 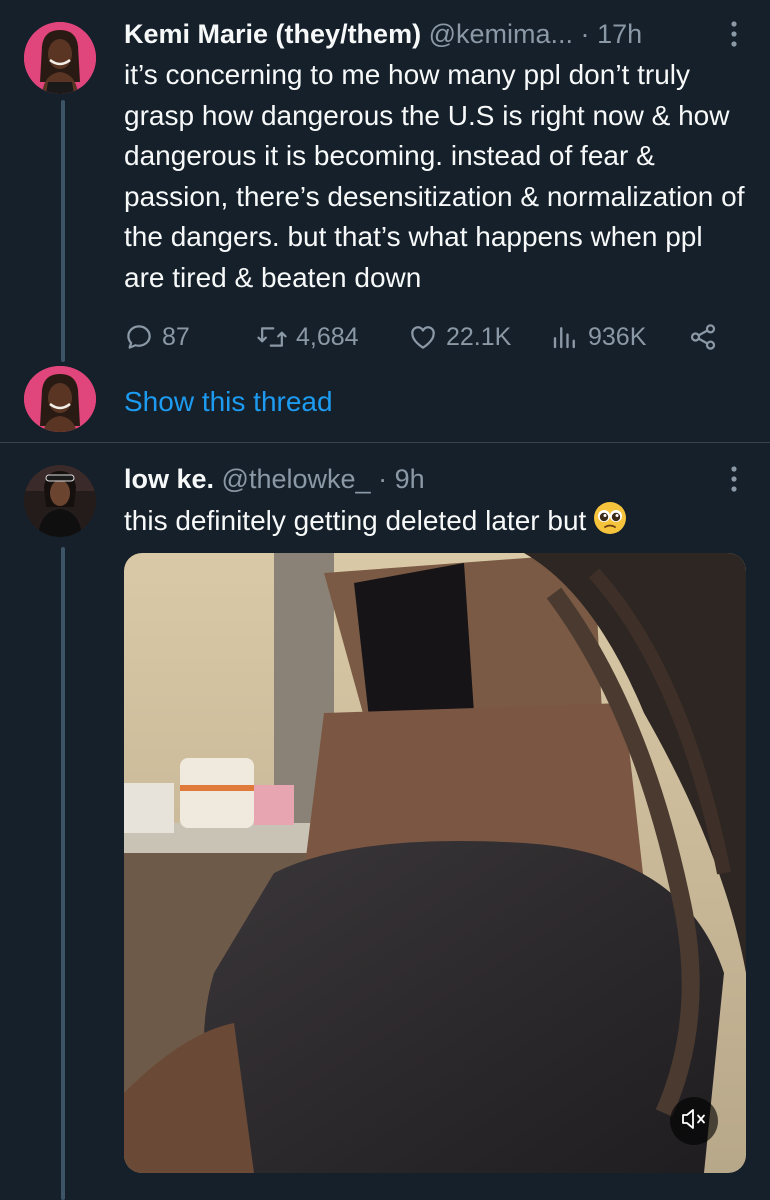 I want to click on like-button: 22.1K, so click(x=459, y=337).